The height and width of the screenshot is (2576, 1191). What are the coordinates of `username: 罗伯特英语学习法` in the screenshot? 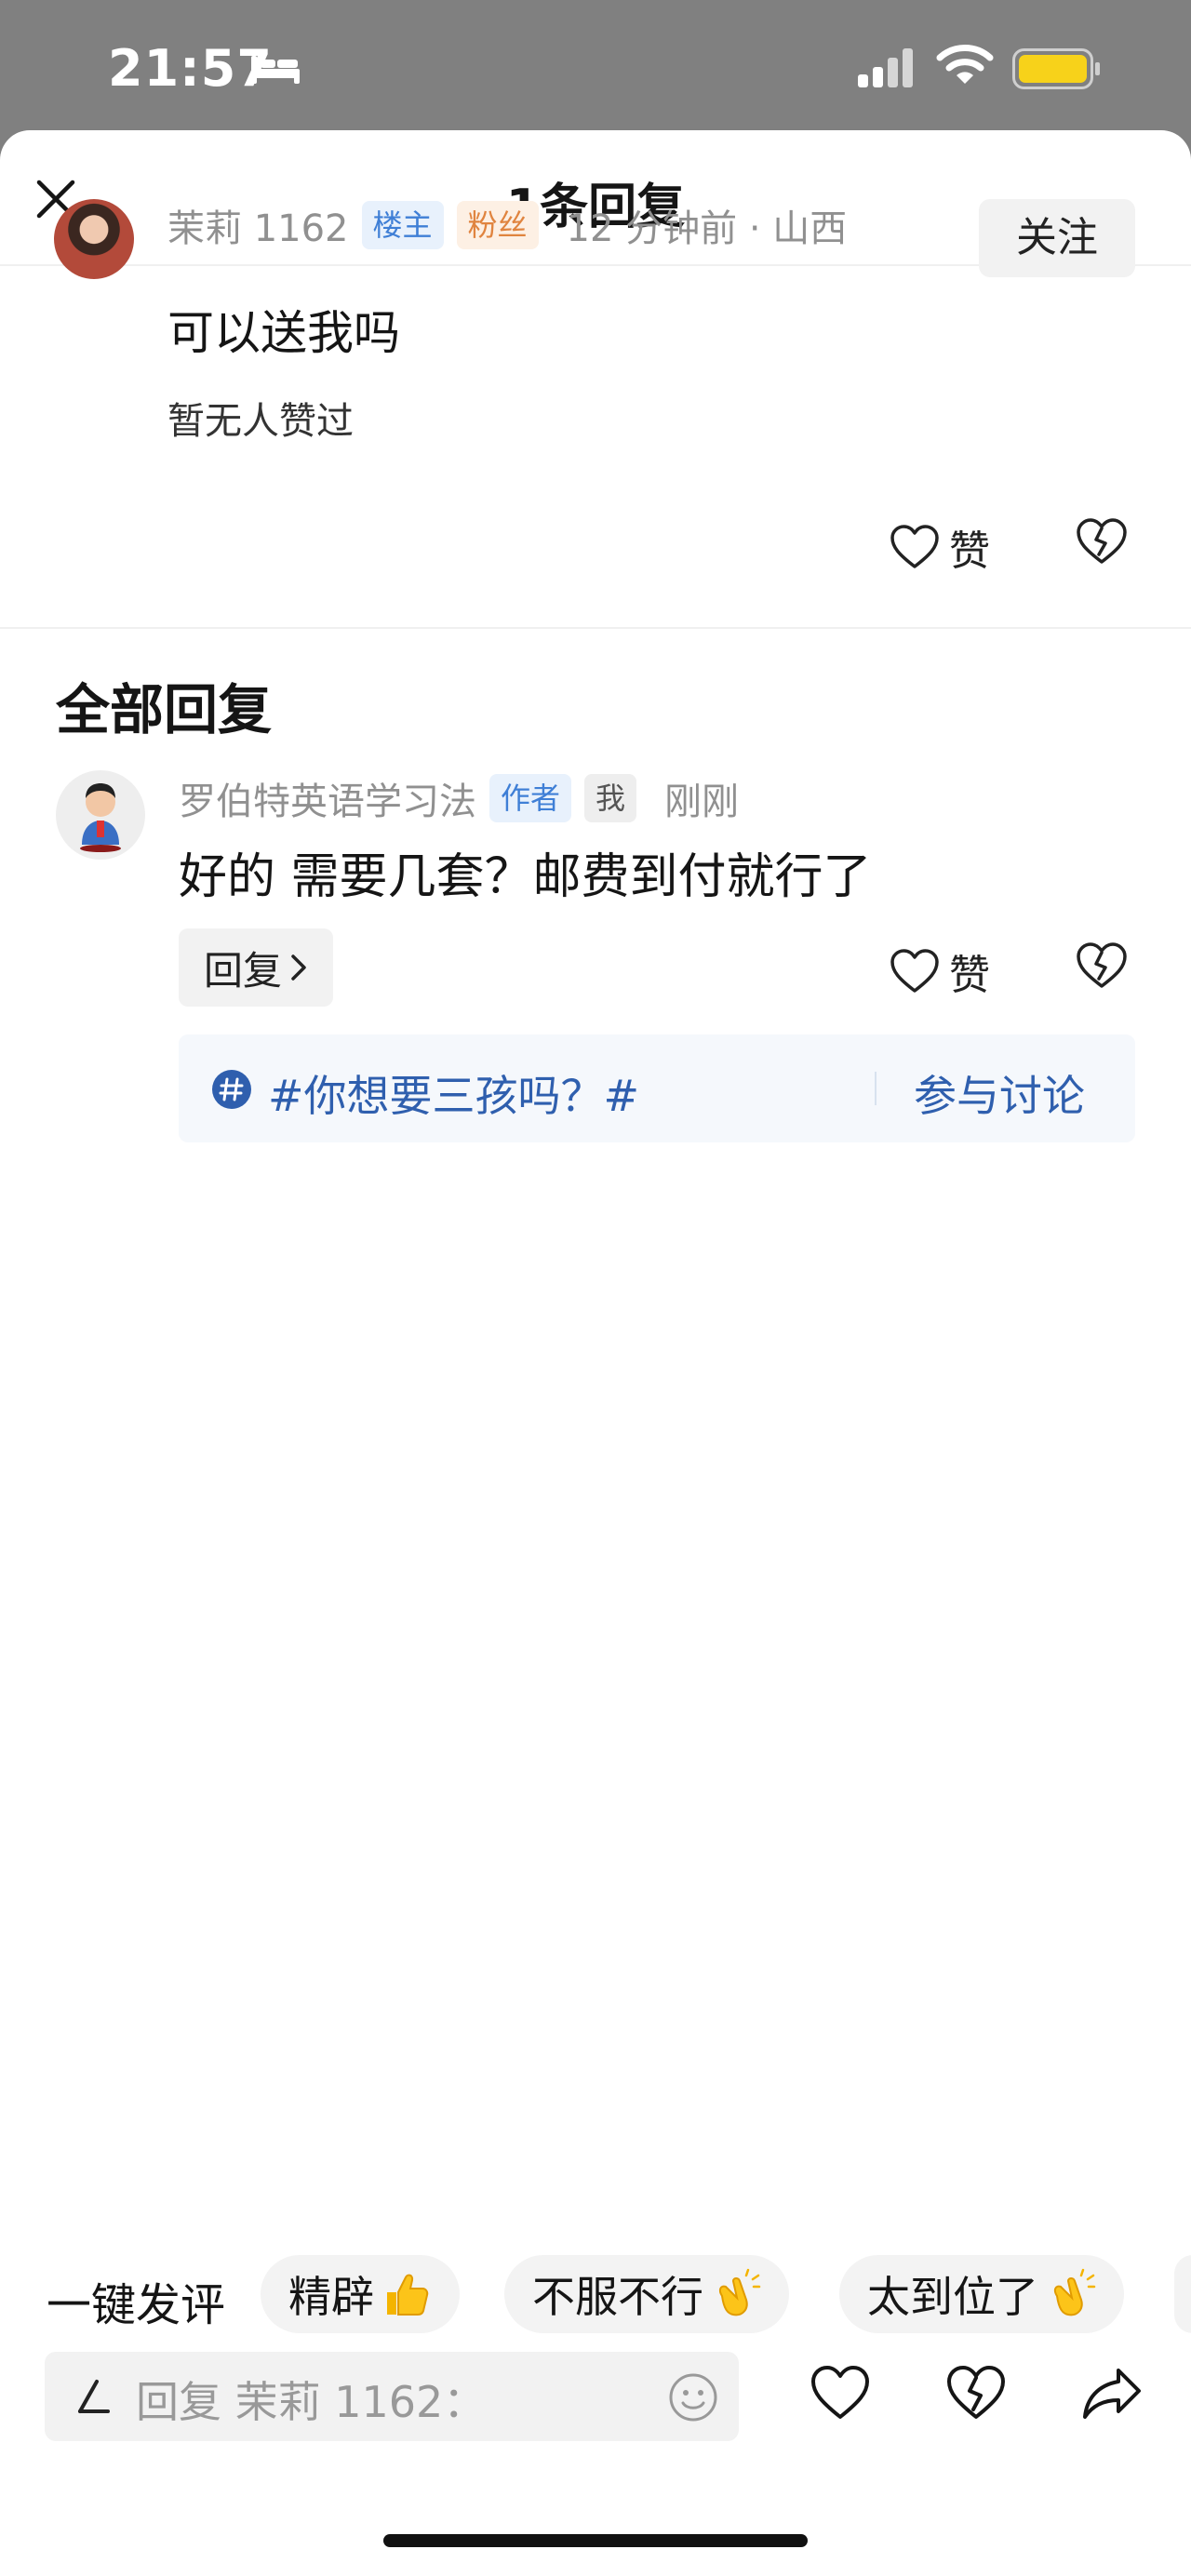 It's located at (327, 798).